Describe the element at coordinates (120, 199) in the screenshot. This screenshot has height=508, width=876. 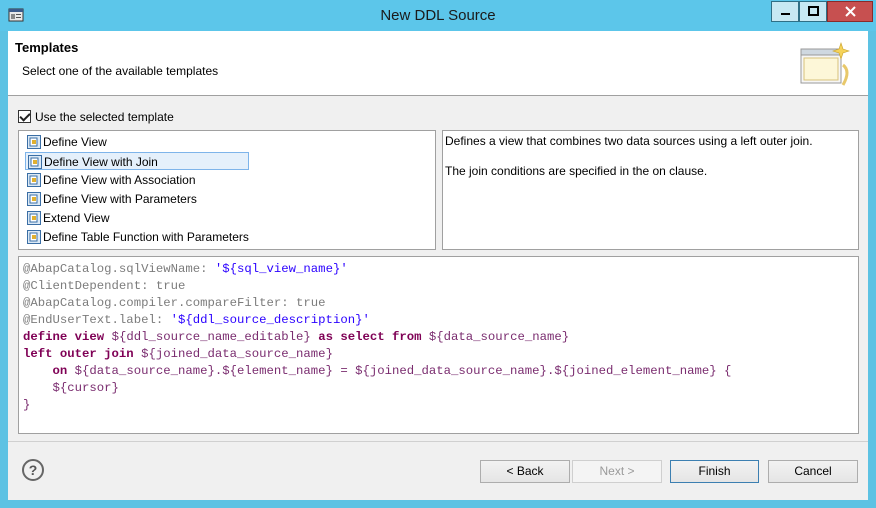
I see `template-item-label: Define View with Parameters` at that location.